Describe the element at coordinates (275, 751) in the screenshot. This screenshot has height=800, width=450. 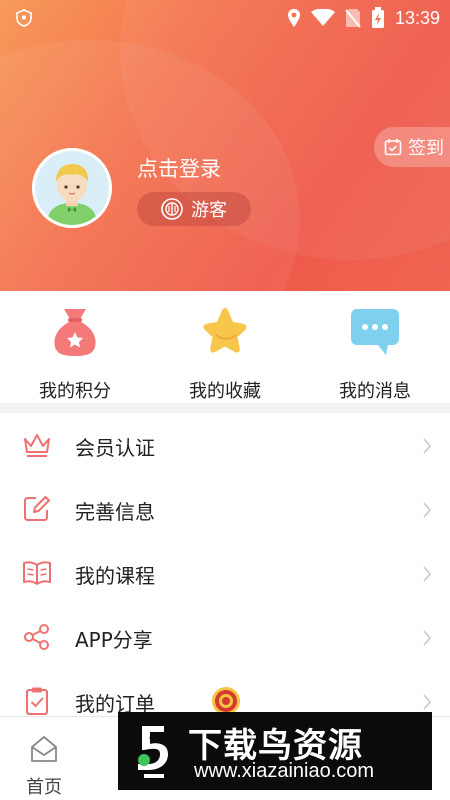
I see `watermark-banner: 下载鸟资源 www.xiazainiao.com` at that location.